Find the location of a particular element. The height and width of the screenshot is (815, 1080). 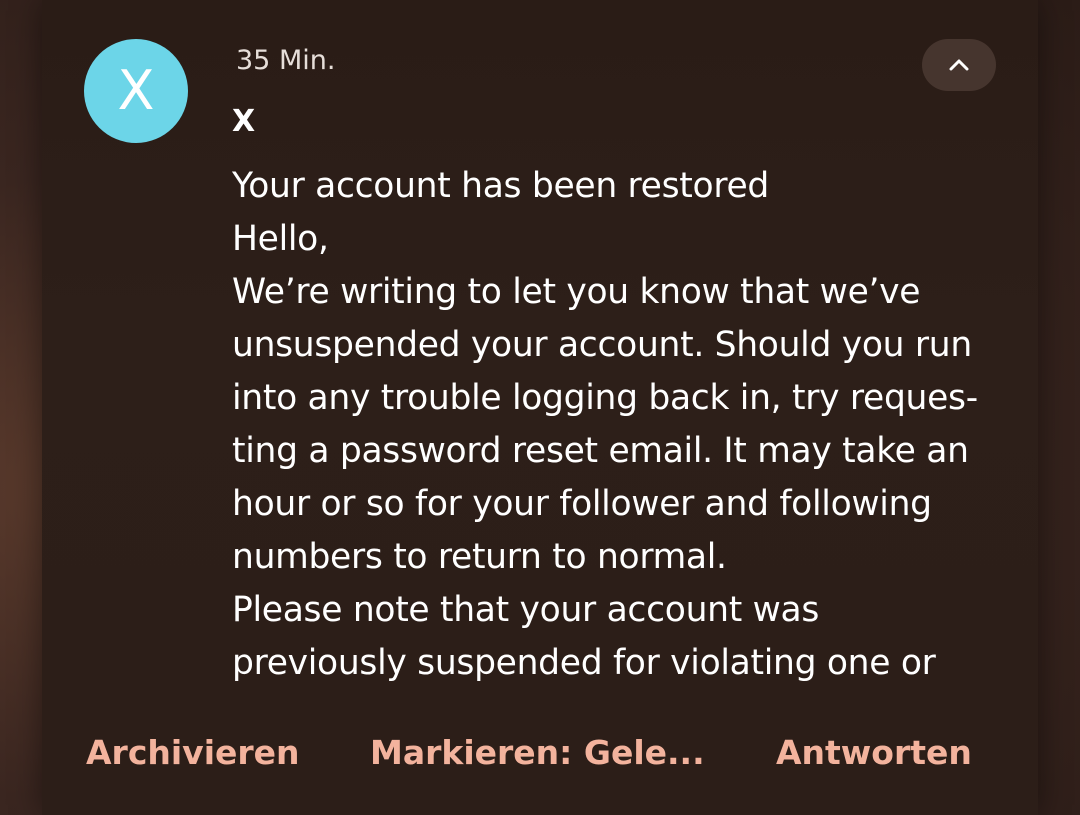

body-line: Hello, is located at coordinates (280, 239).